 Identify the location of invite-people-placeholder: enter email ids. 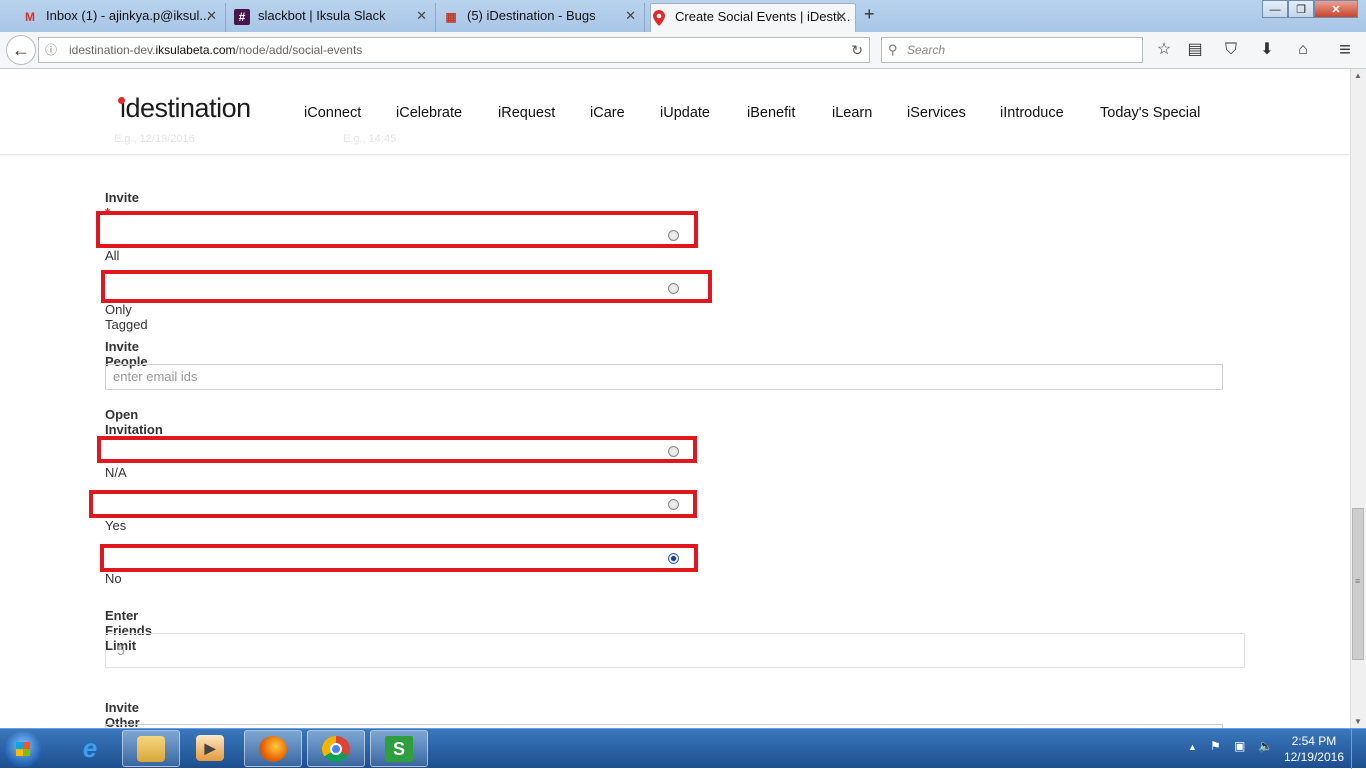
(155, 376).